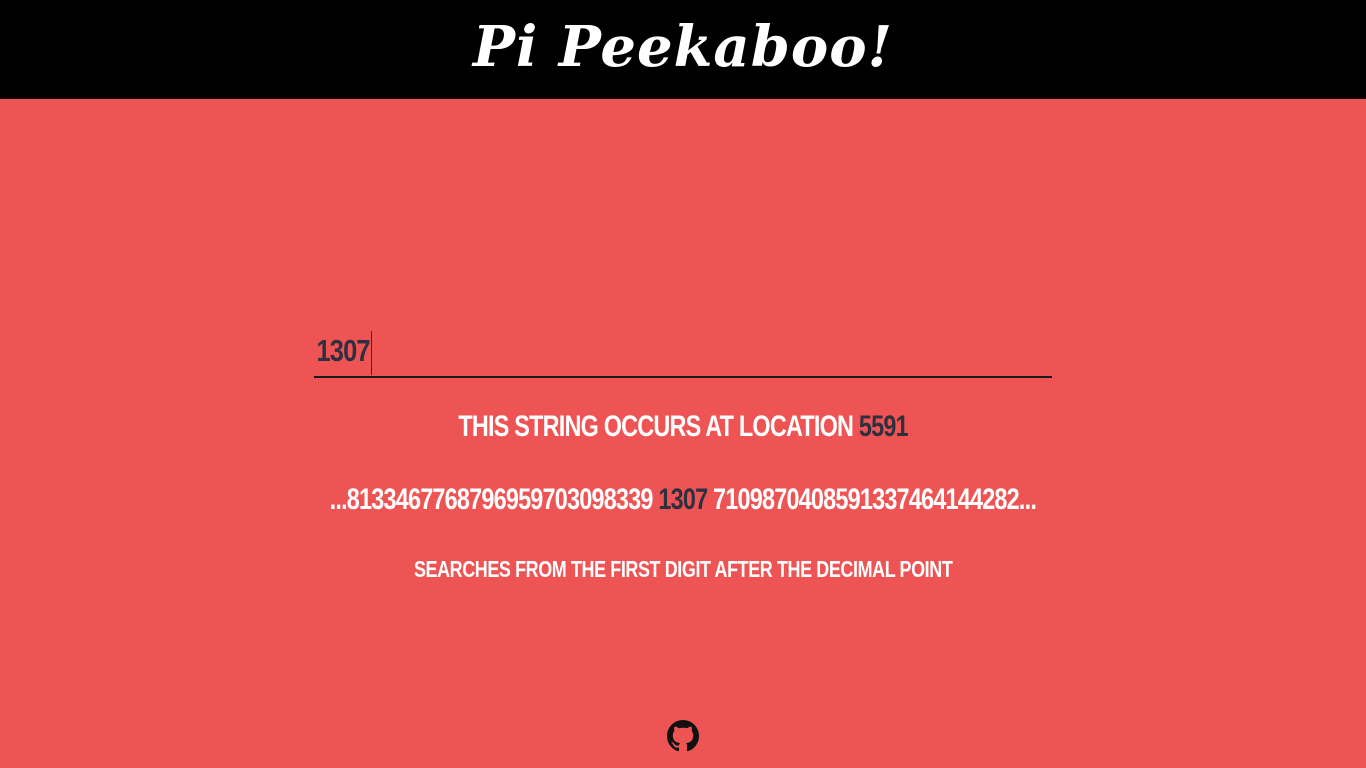 The width and height of the screenshot is (1366, 768). I want to click on app-header: Pi Peekaboo!, so click(683, 49).